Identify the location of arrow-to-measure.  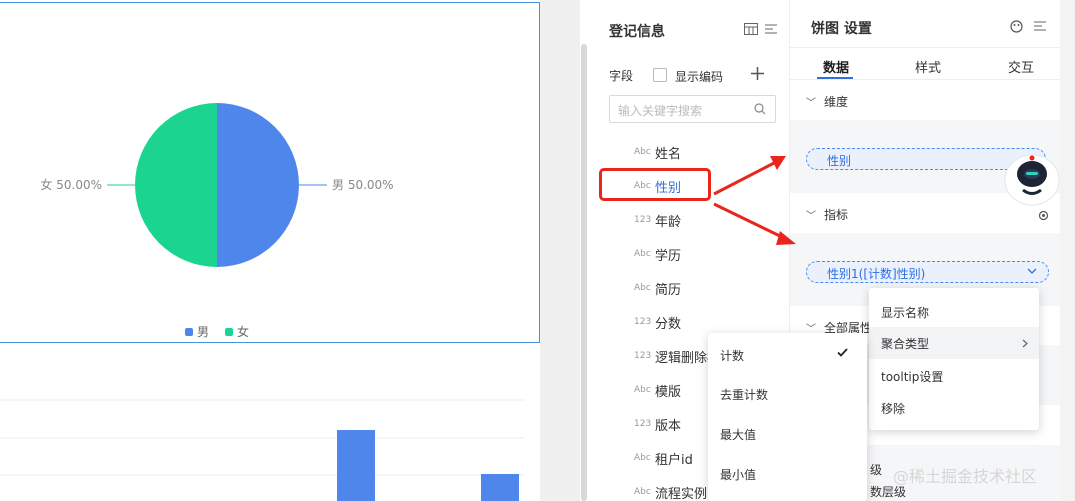
(749, 221).